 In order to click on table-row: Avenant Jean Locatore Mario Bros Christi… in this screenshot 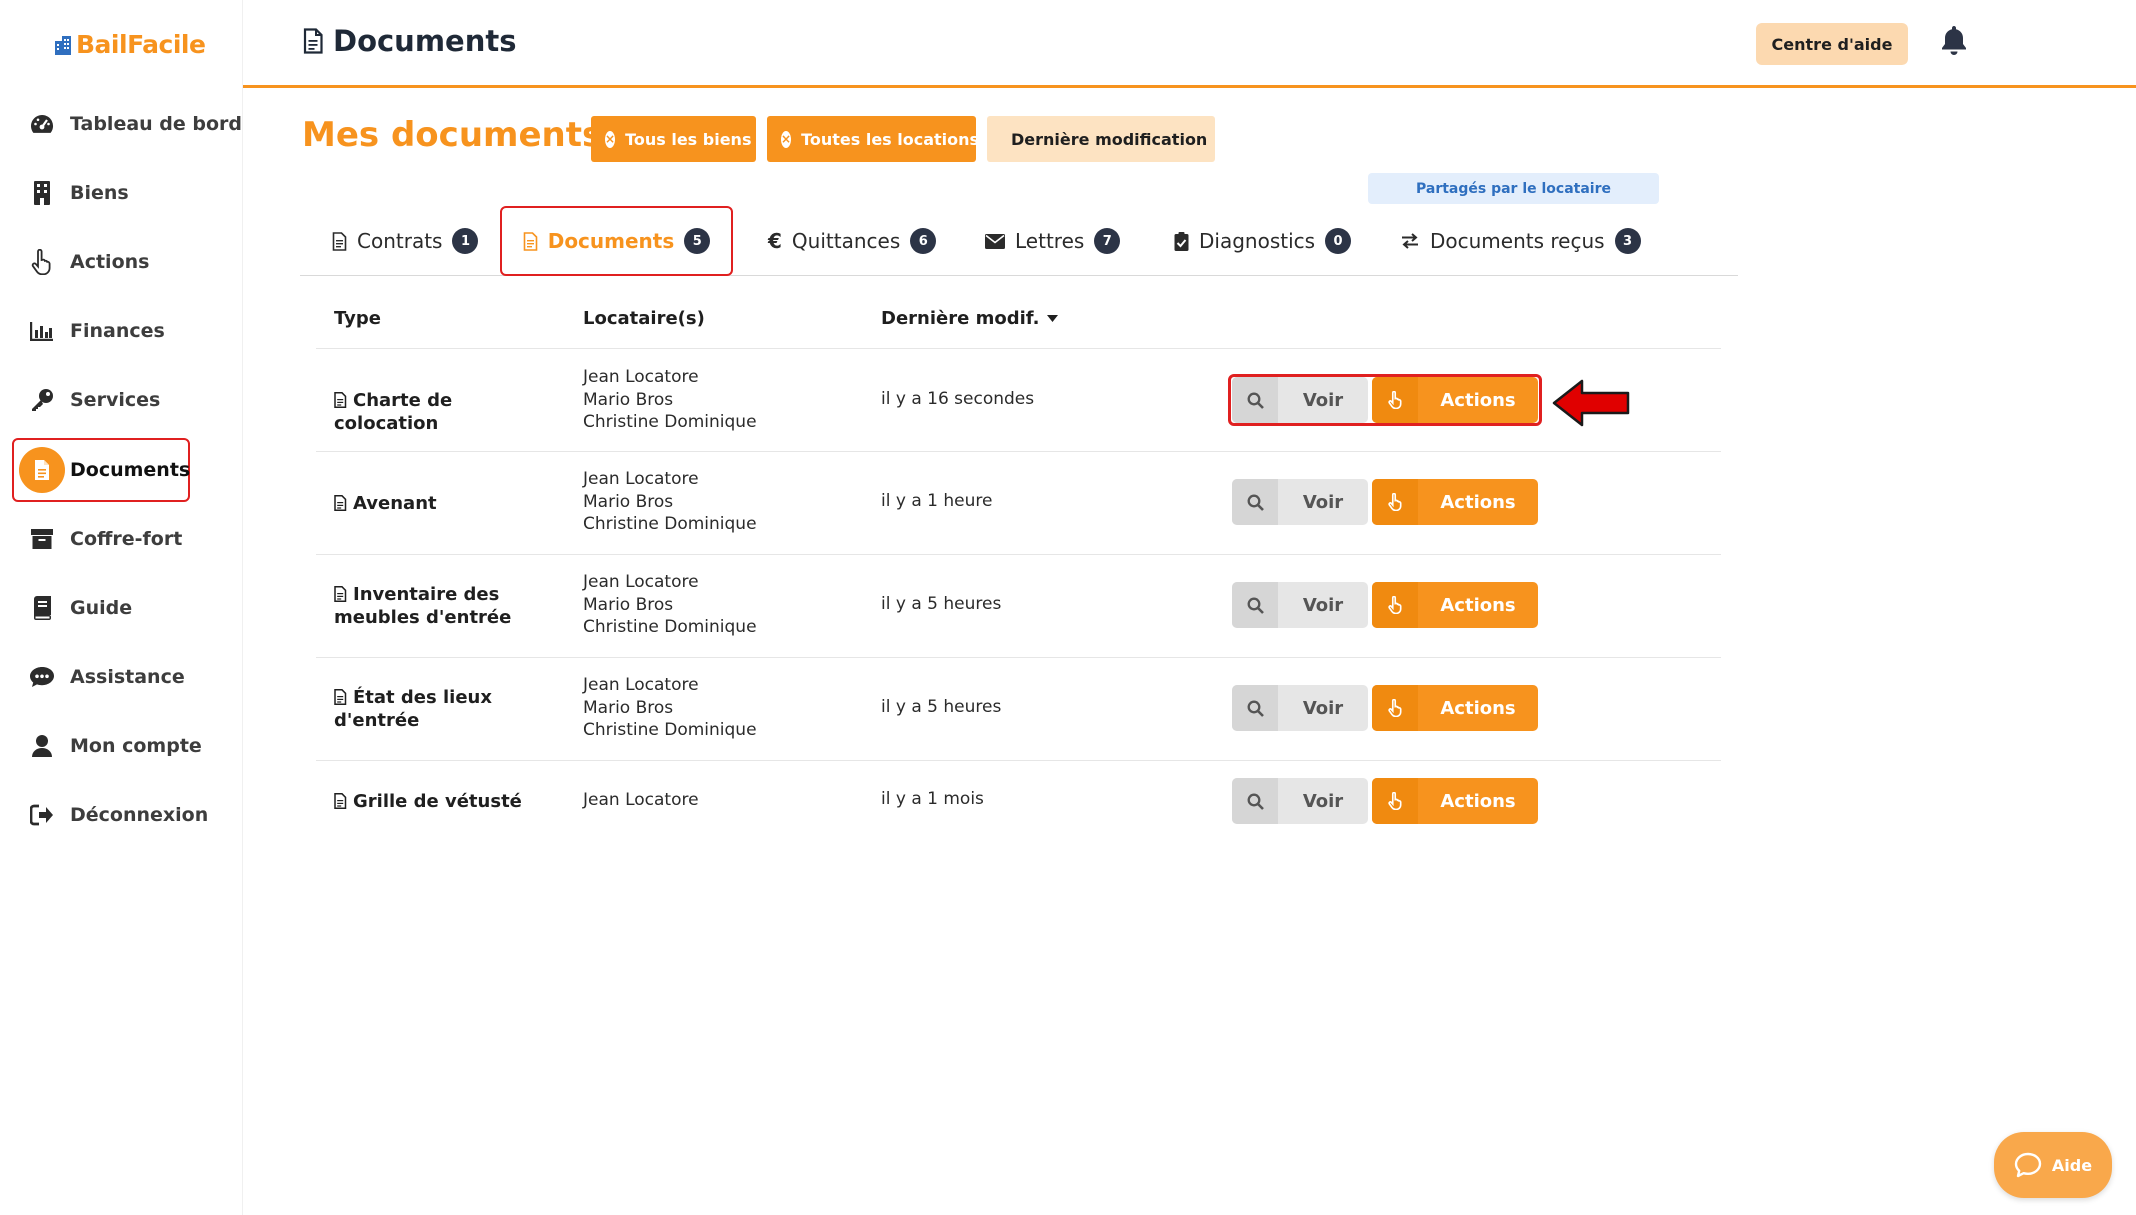, I will do `click(1018, 503)`.